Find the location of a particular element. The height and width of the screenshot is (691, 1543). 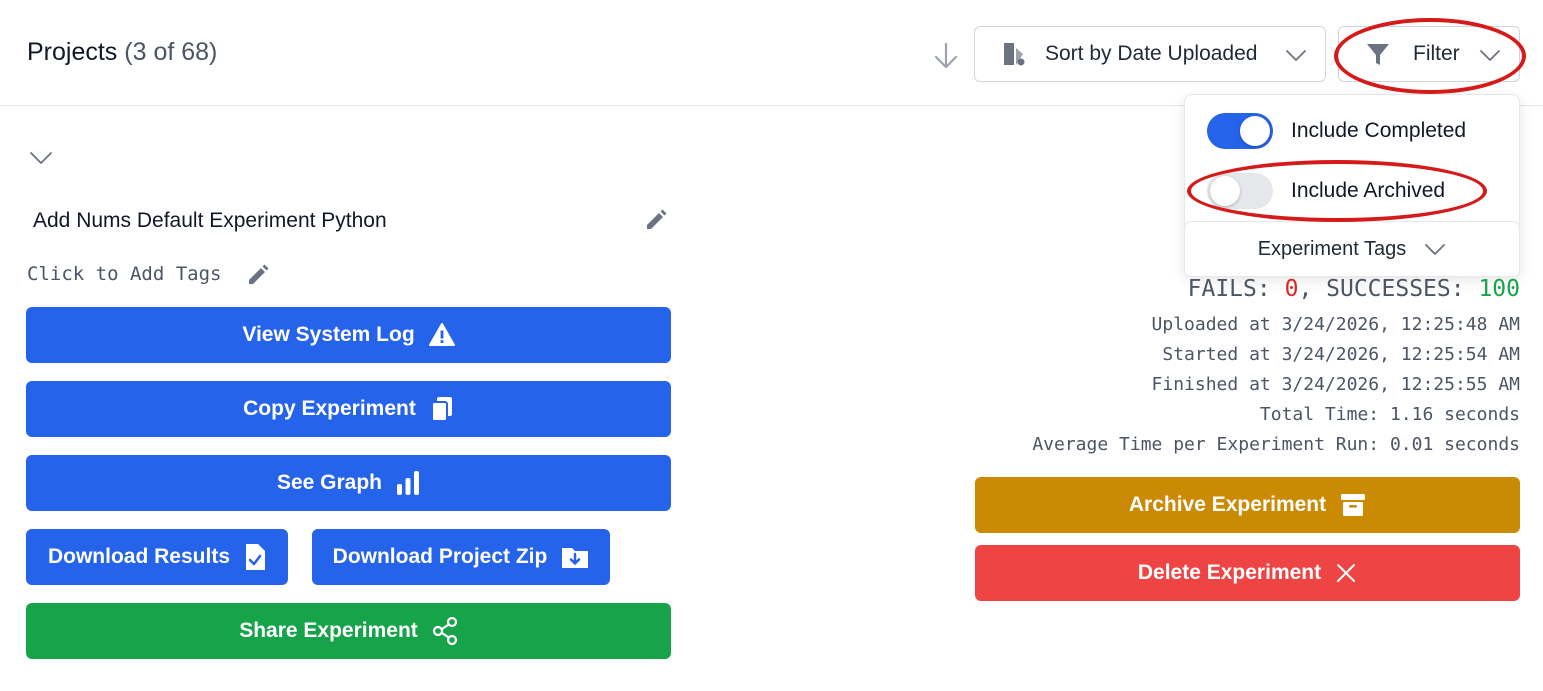

include-completed-row: Include Completed is located at coordinates (1336, 131).